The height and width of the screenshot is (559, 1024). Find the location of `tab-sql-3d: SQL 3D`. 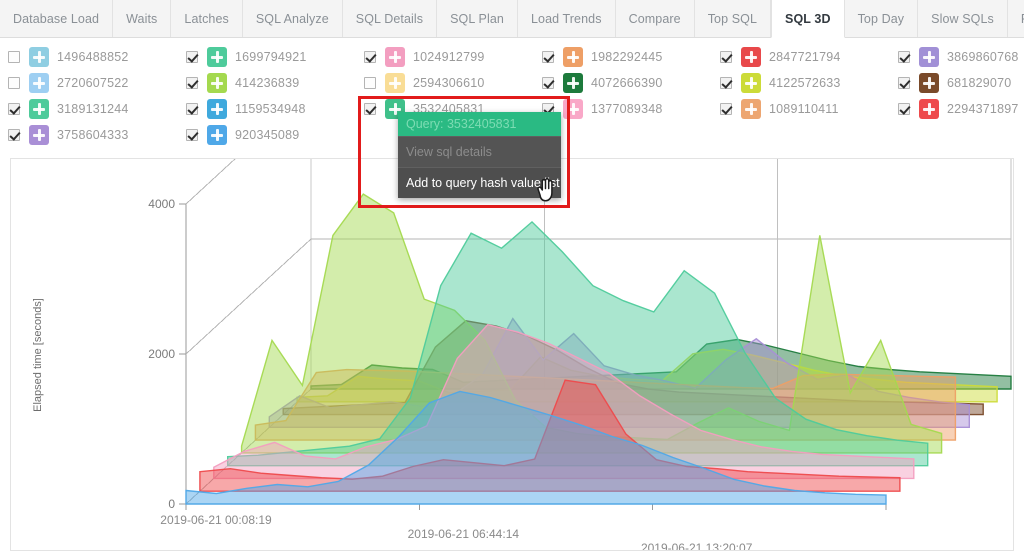

tab-sql-3d: SQL 3D is located at coordinates (808, 19).